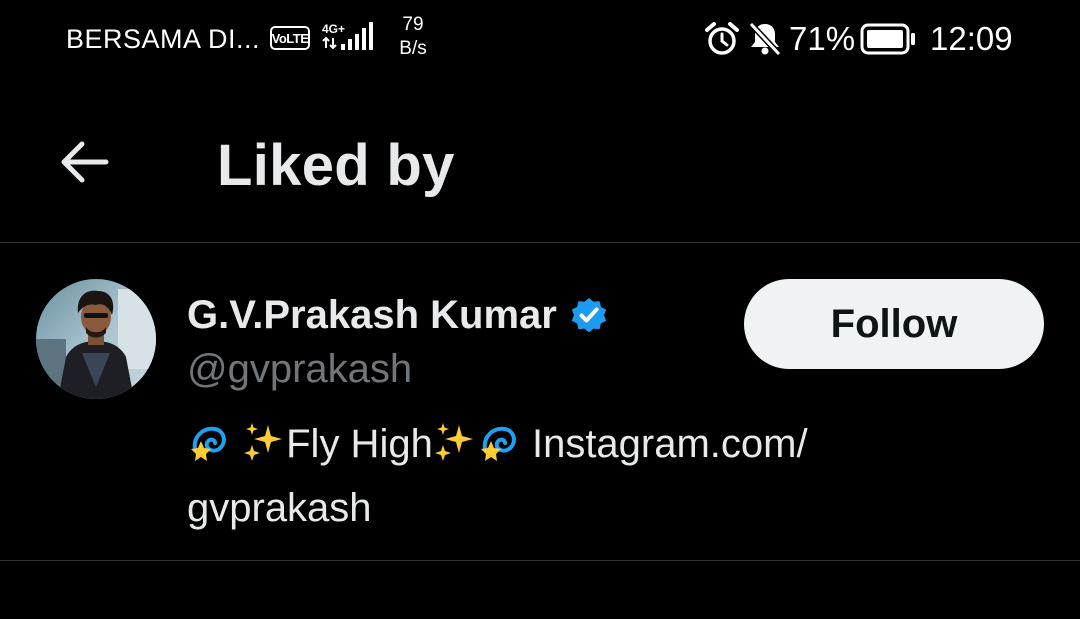 The width and height of the screenshot is (1080, 619). What do you see at coordinates (351, 40) in the screenshot?
I see `signal-icon: 4G+` at bounding box center [351, 40].